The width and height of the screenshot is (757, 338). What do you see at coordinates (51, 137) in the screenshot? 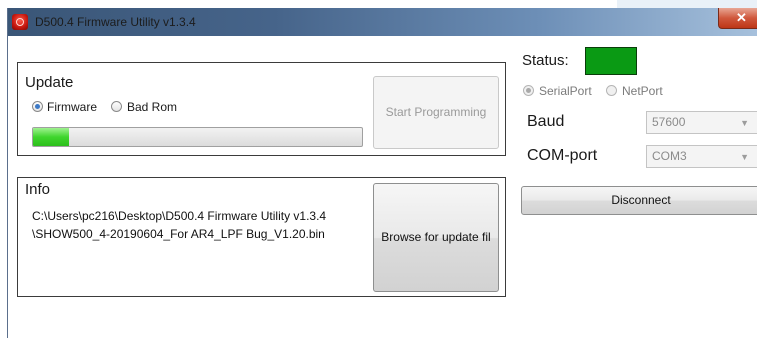
I see `progress-fill` at bounding box center [51, 137].